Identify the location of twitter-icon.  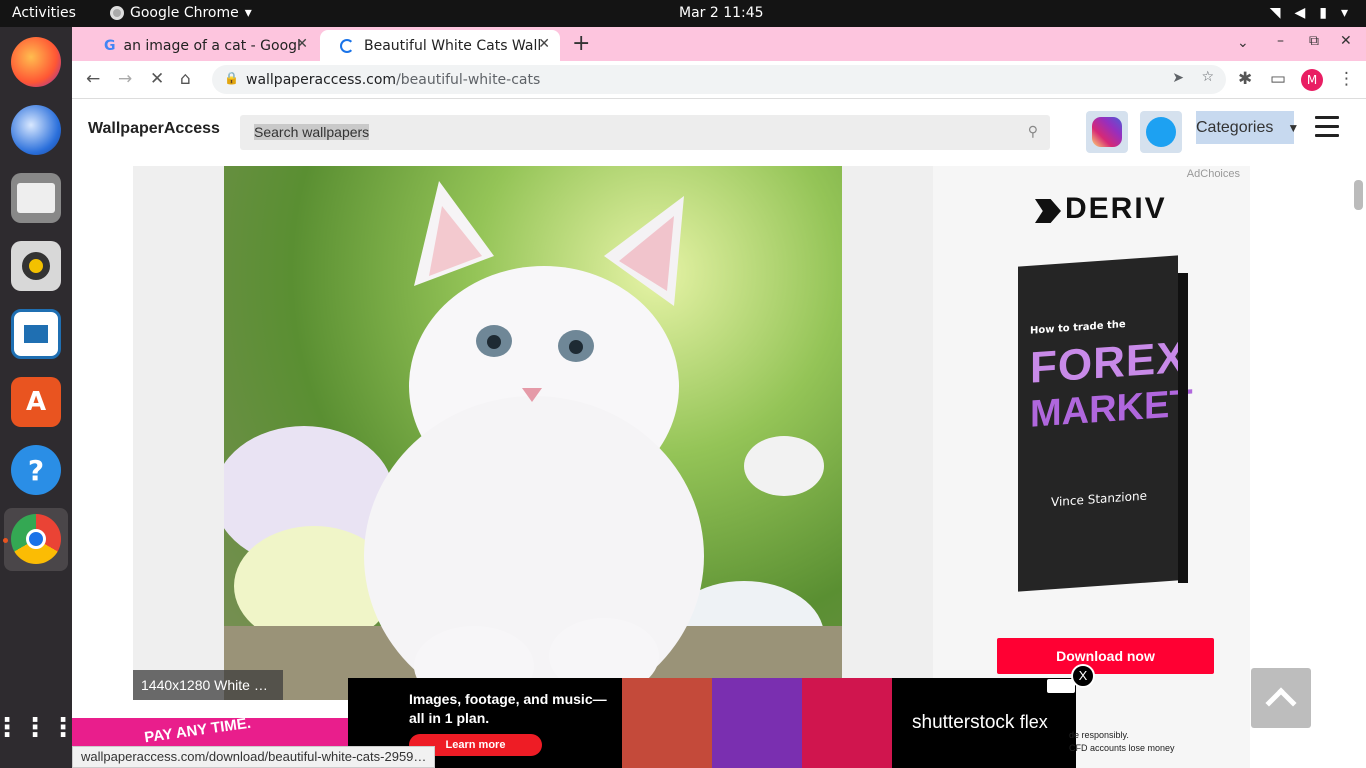
(1161, 132).